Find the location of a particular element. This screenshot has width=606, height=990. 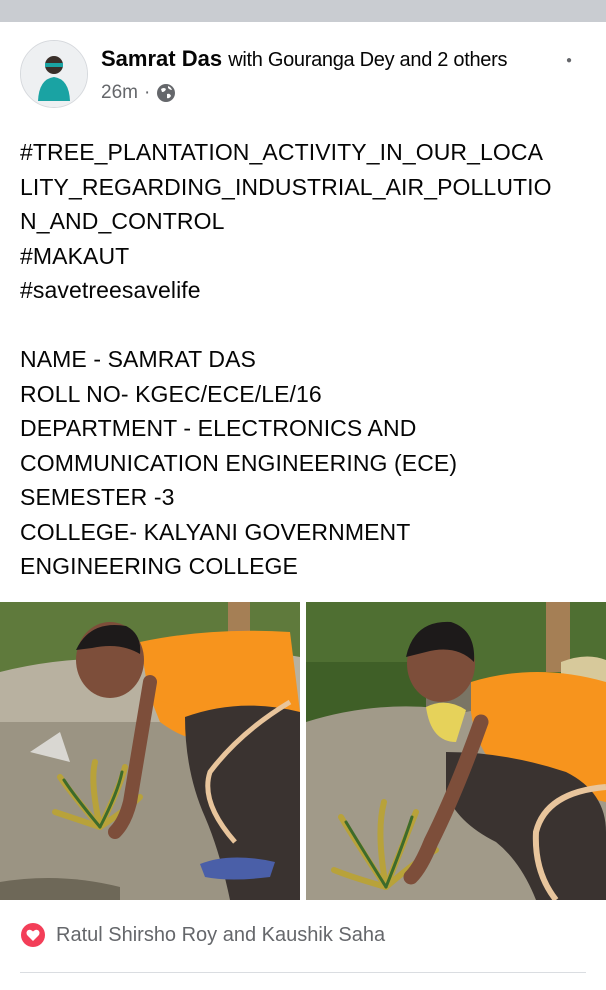

reactions-summary: Ratul Shirsho Roy and Kaushik Saha is located at coordinates (202, 935).